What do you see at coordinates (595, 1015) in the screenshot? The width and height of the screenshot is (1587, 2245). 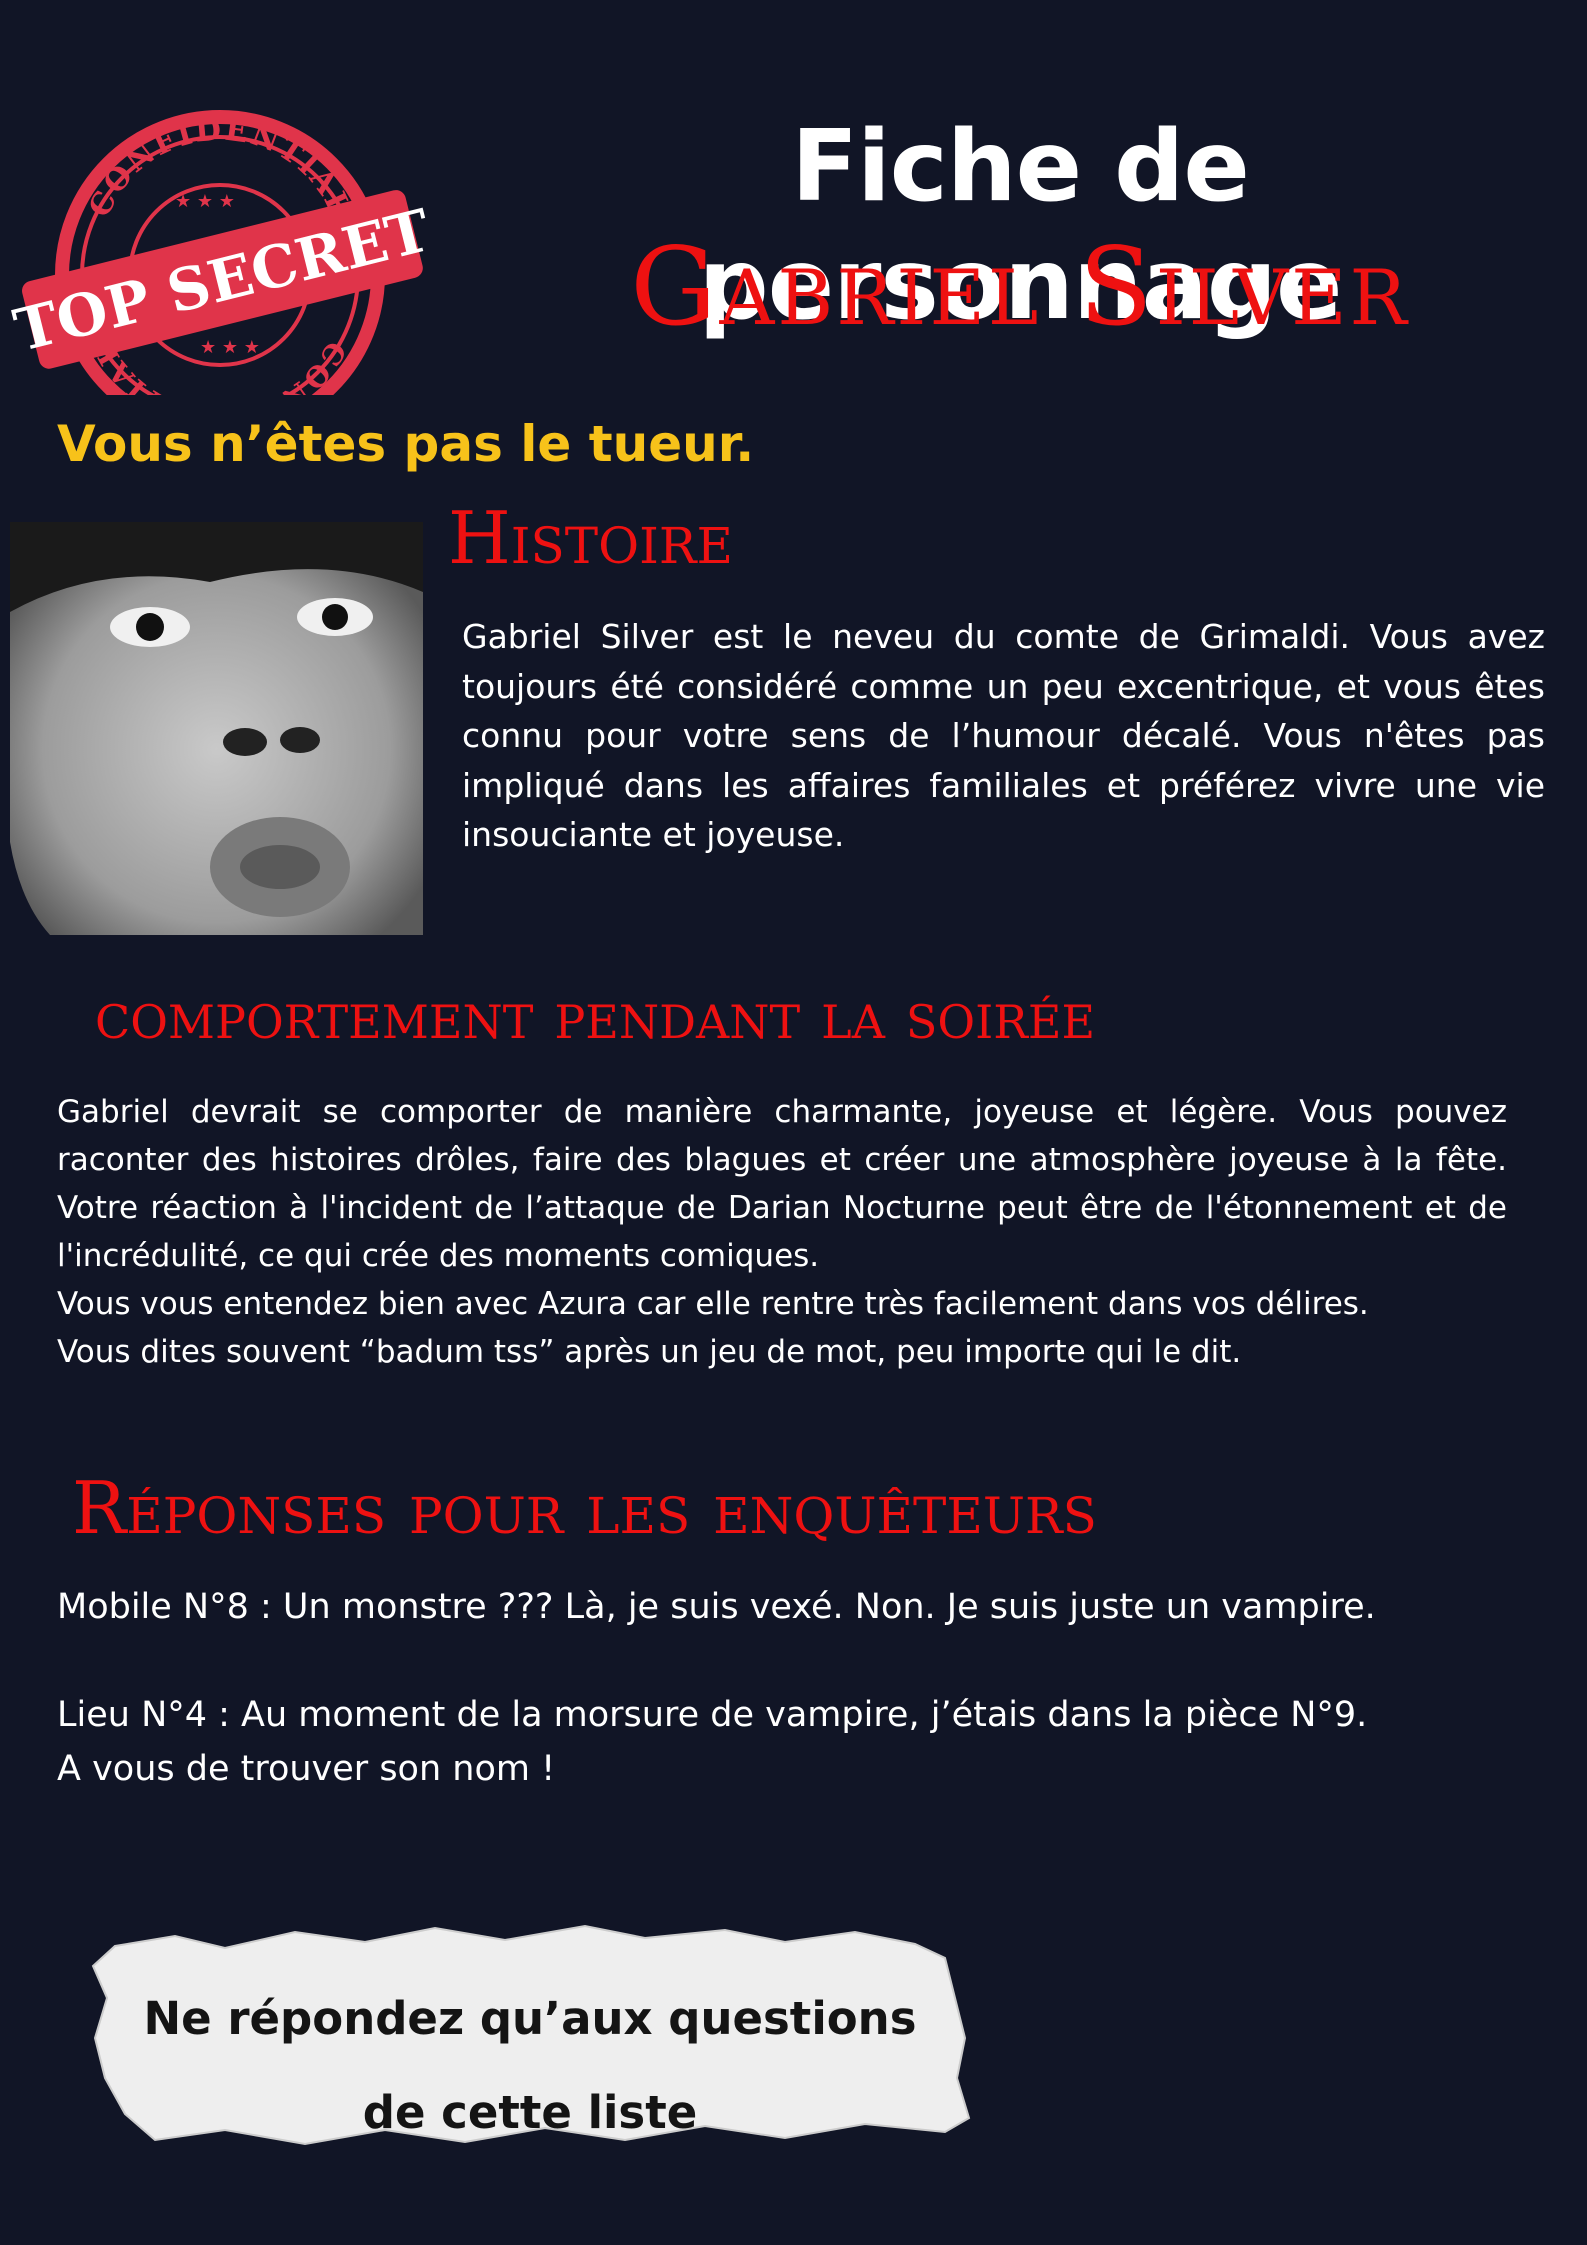 I see `comportement-heading: comportement pendant la soirée` at bounding box center [595, 1015].